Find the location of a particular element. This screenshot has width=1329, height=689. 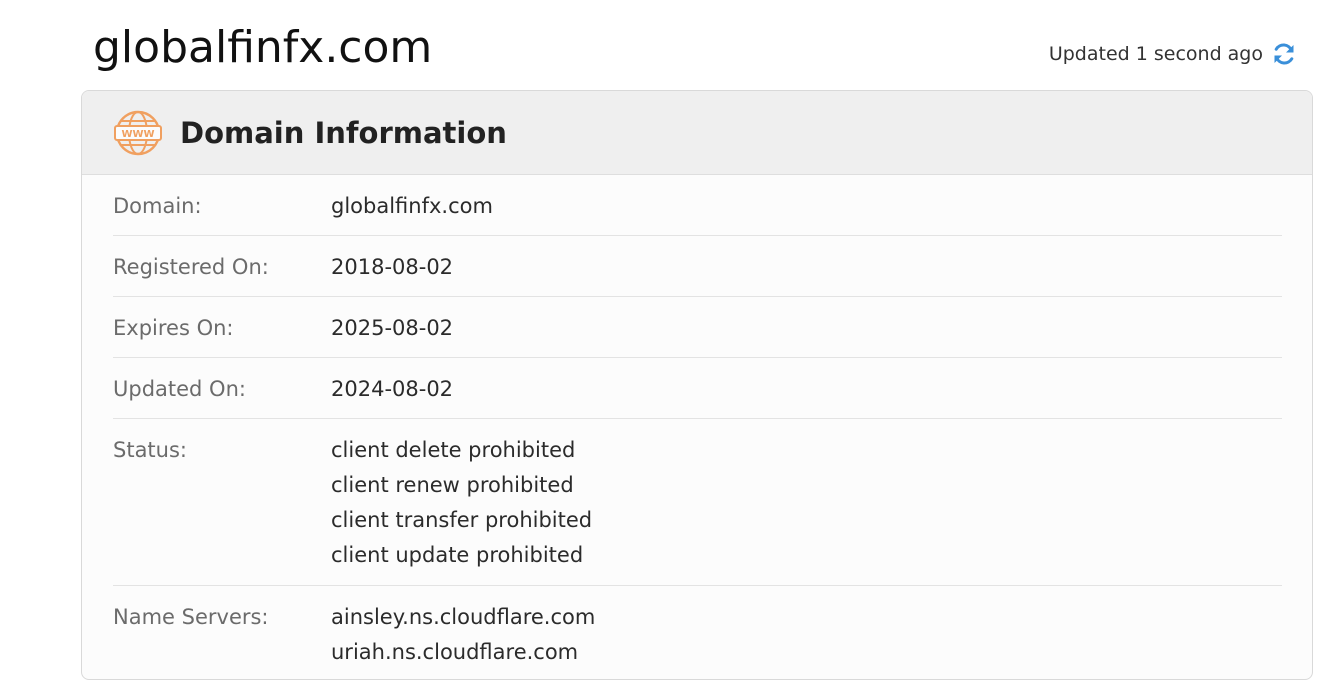

status-item: client transfer prohibited is located at coordinates (462, 520).